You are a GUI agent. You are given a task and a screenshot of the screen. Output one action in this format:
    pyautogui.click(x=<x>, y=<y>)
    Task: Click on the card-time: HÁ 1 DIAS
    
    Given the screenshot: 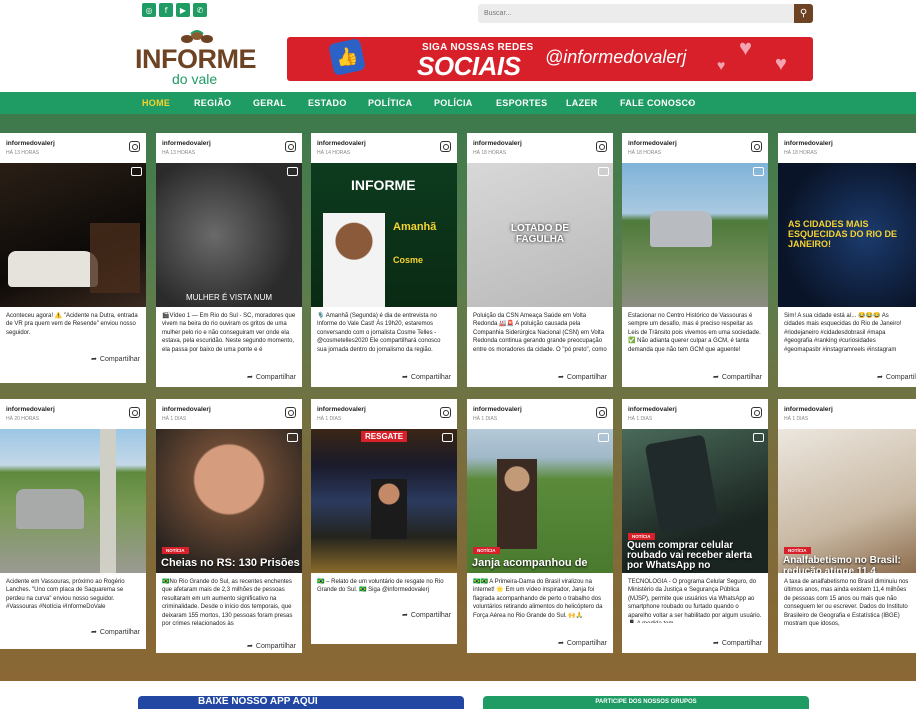 What is the action you would take?
    pyautogui.click(x=485, y=419)
    